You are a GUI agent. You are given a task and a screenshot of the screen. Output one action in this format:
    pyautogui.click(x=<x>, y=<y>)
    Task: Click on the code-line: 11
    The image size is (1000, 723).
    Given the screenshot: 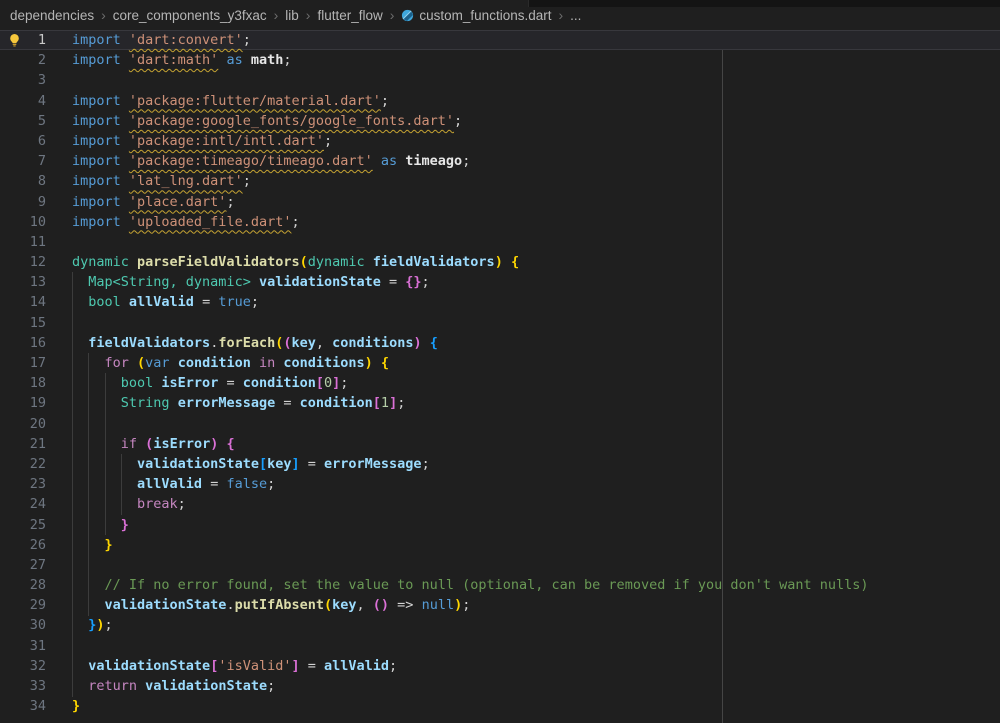 What is the action you would take?
    pyautogui.click(x=500, y=242)
    